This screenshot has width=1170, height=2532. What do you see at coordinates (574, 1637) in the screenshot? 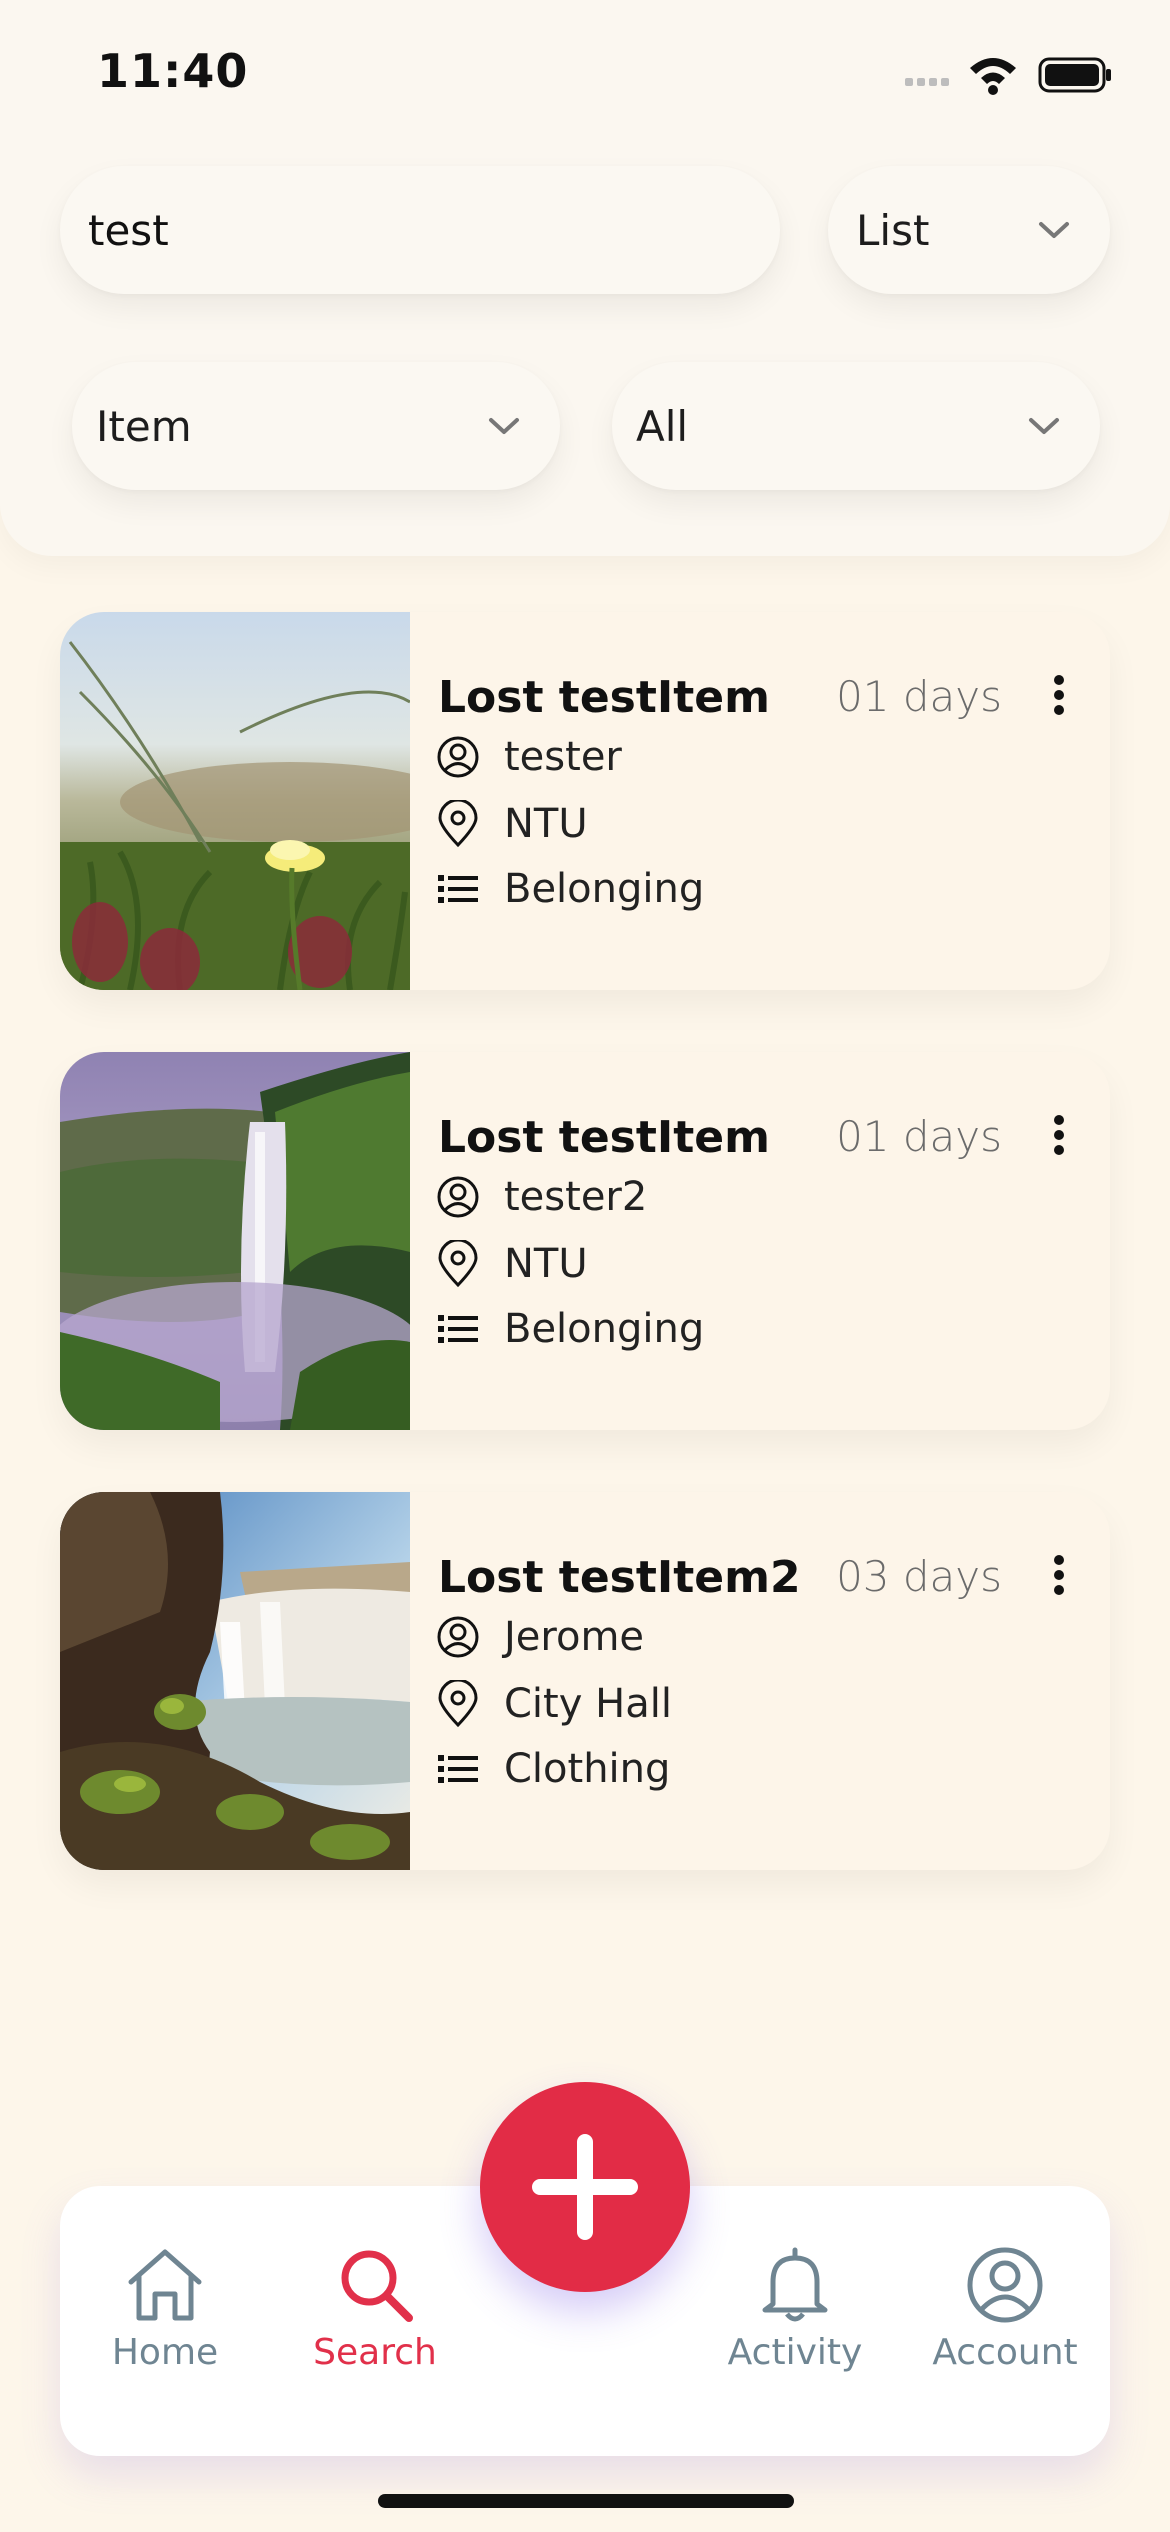
I see `card-user-name: Jerome` at bounding box center [574, 1637].